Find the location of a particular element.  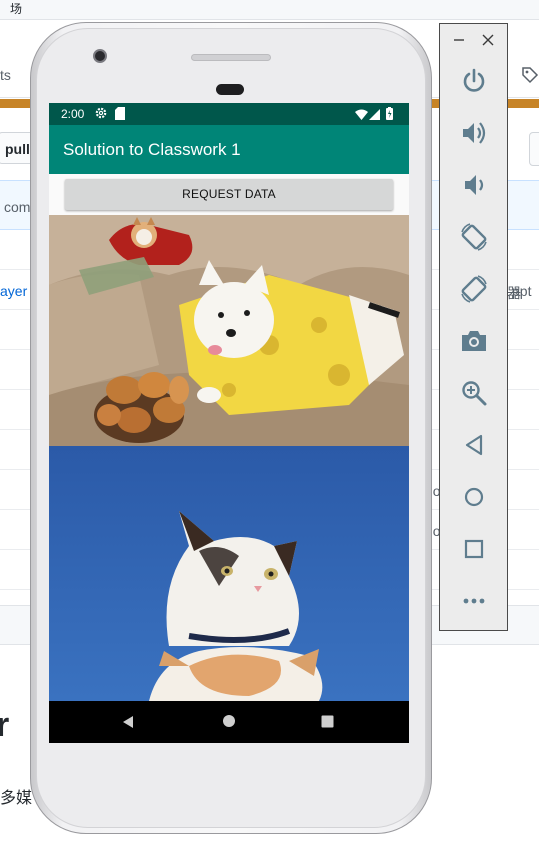

wifi-icon is located at coordinates (361, 114).